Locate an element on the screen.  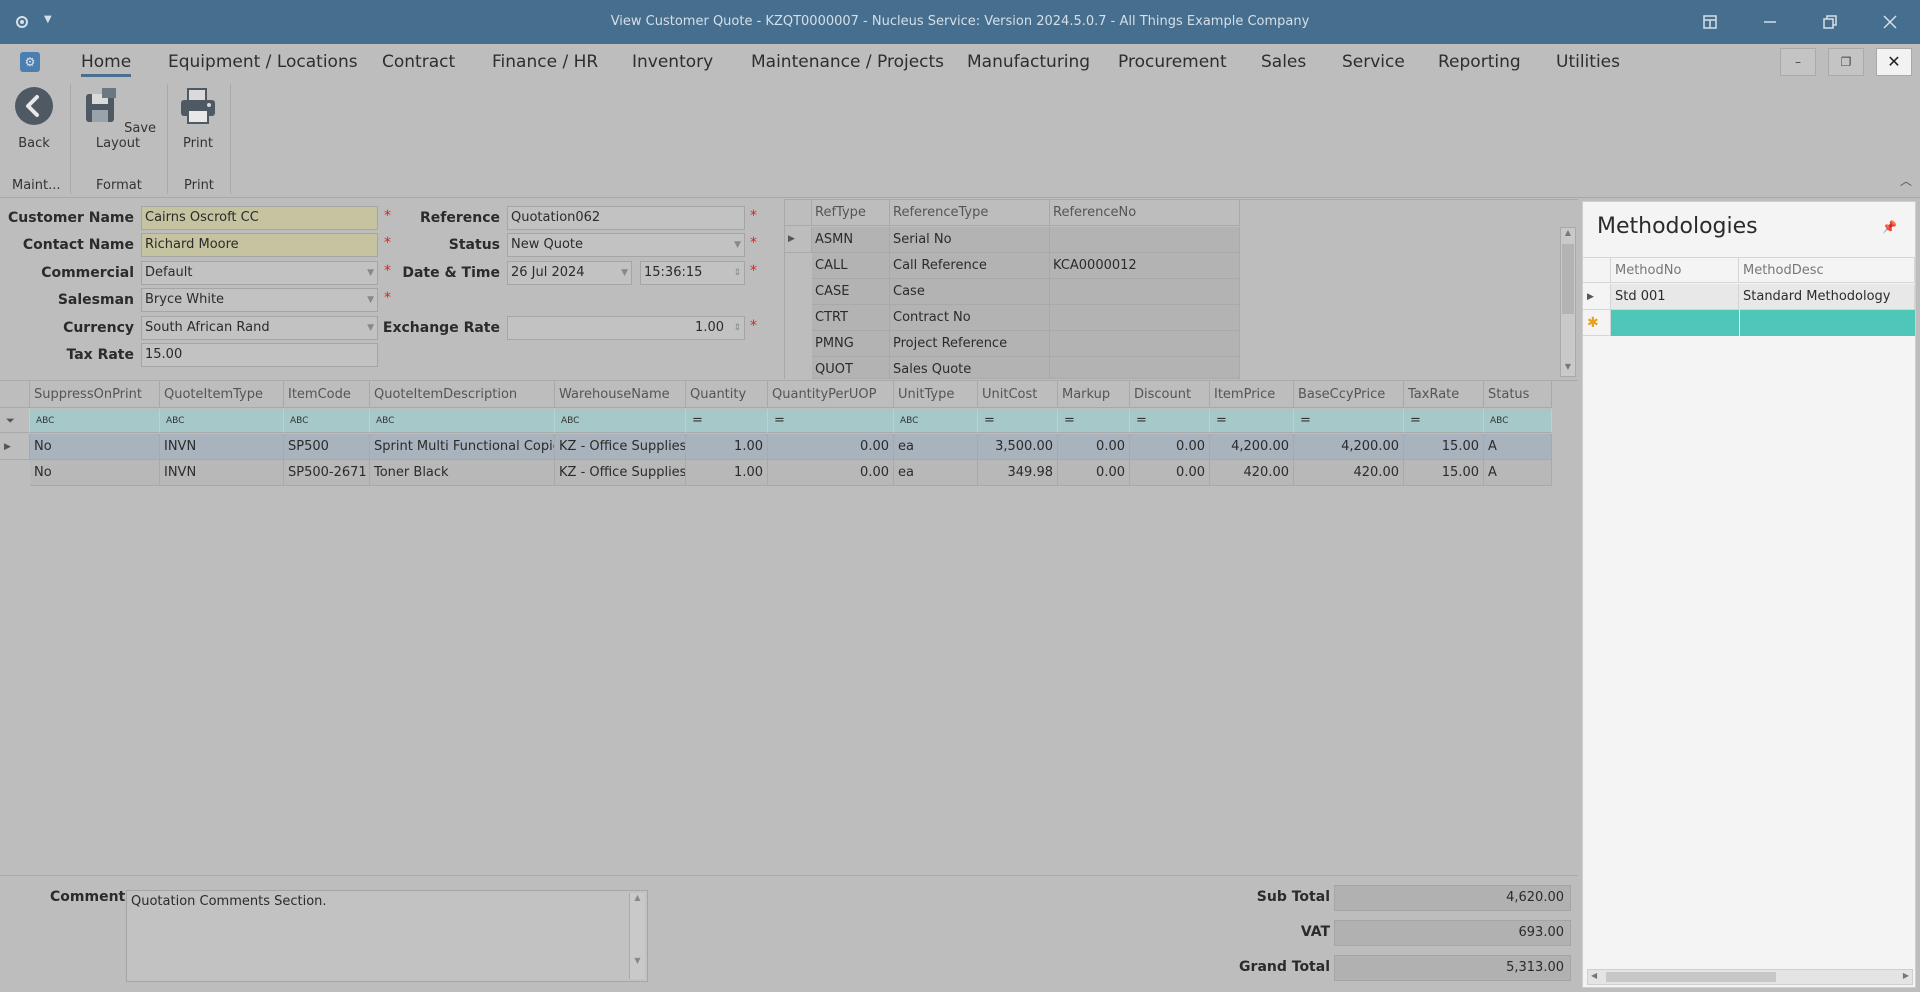
table-cell: CASE is located at coordinates (851, 292).